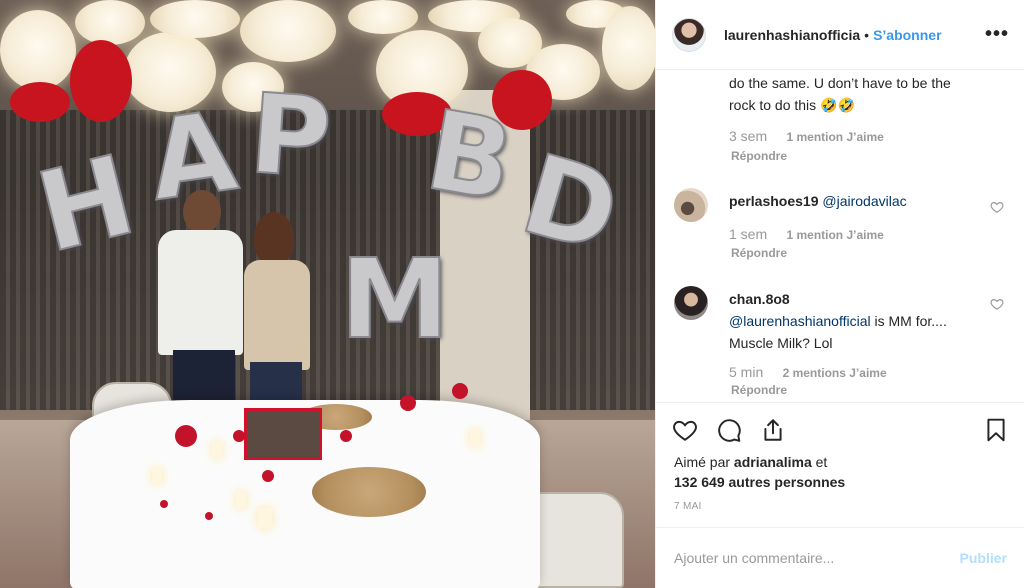  I want to click on comment-meta: 1 sem 1 mention J’aime, so click(806, 234).